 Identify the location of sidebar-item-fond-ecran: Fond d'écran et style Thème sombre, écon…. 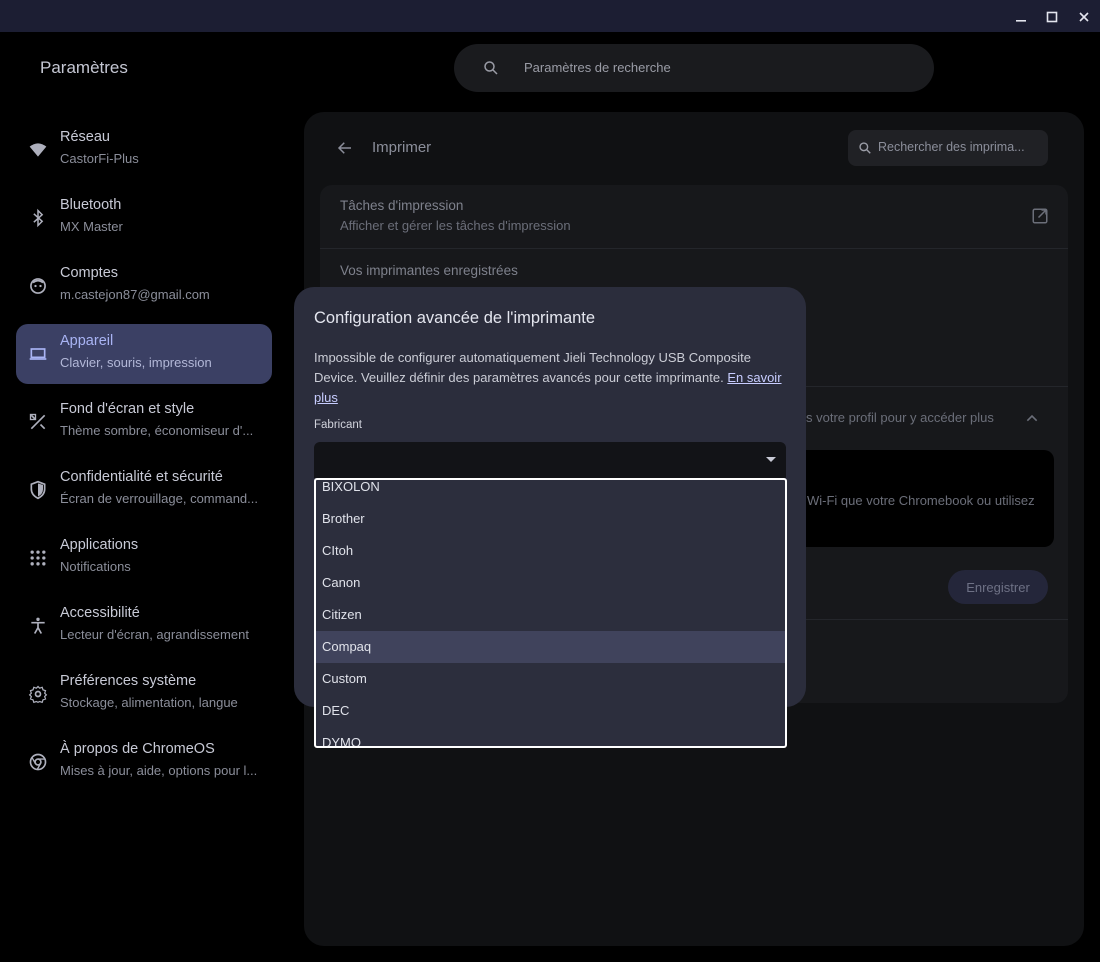
(144, 422).